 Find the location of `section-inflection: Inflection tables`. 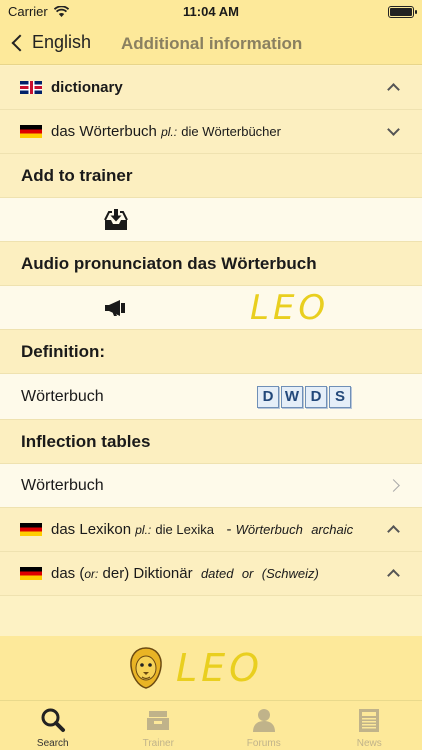

section-inflection: Inflection tables is located at coordinates (211, 442).